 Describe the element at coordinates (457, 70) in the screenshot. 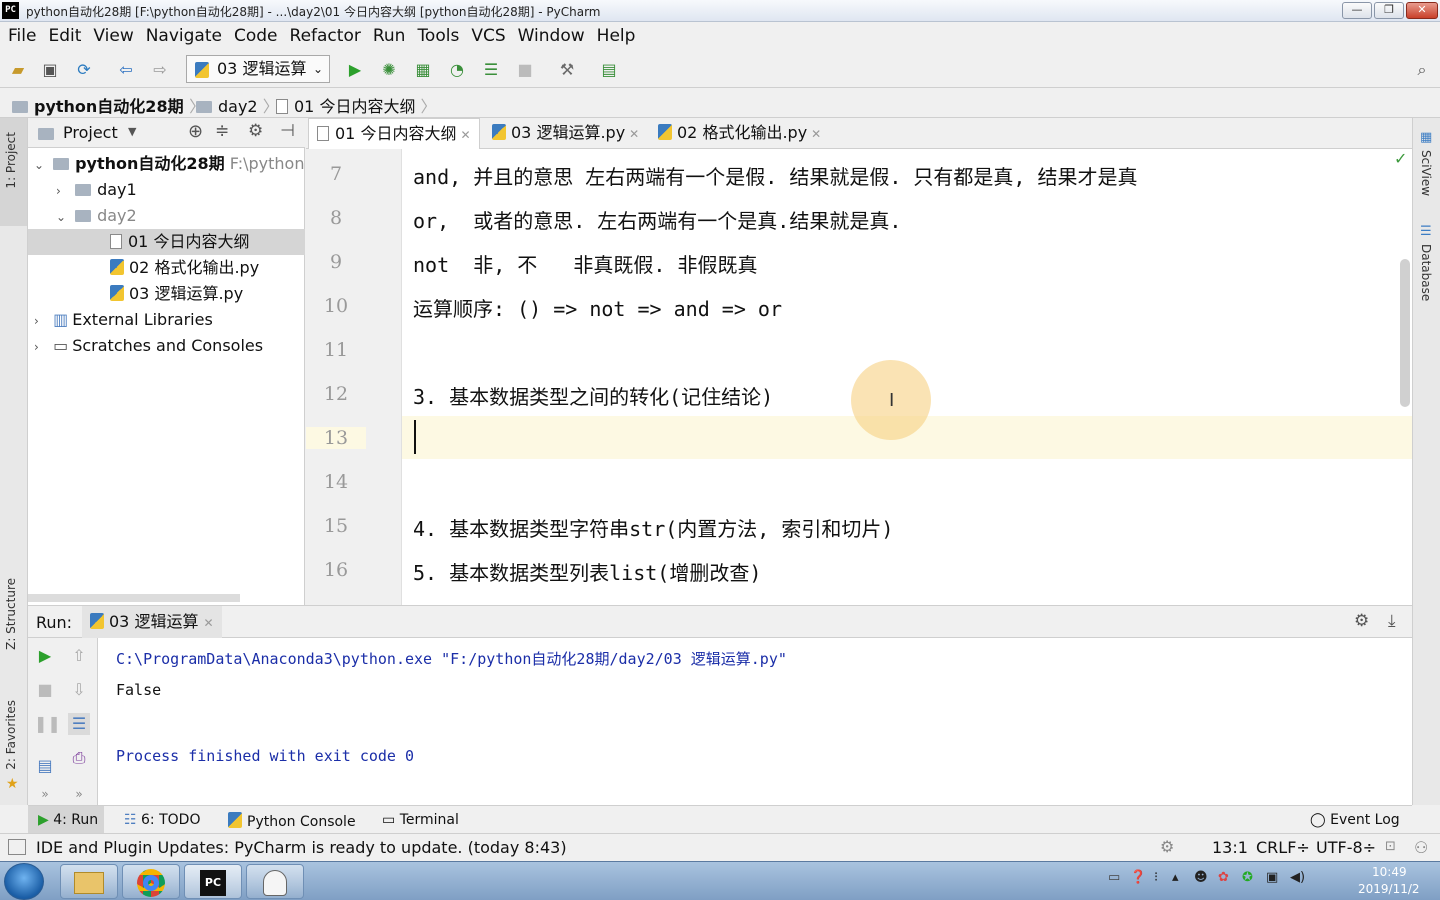

I see `profile-icon: ◔` at that location.